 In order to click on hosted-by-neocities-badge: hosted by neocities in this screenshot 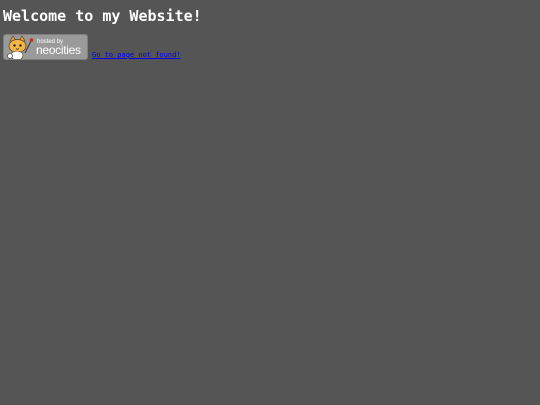, I will do `click(45, 47)`.